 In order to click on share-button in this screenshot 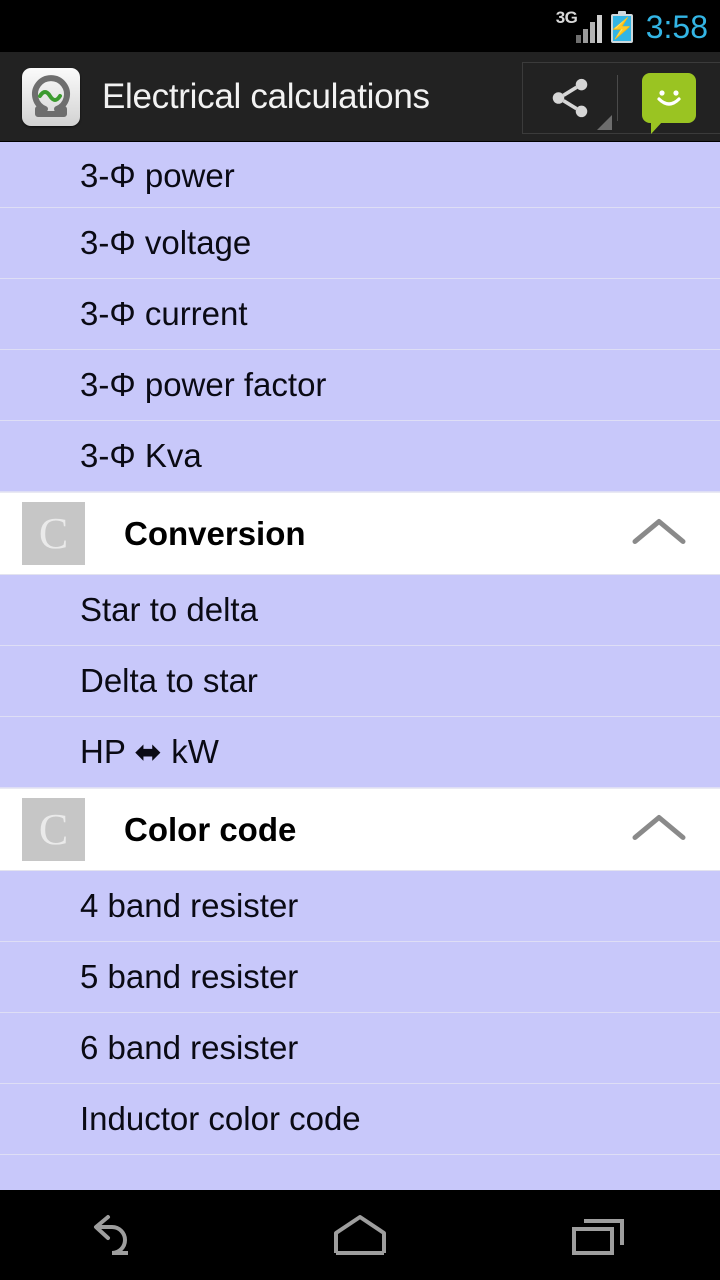, I will do `click(570, 98)`.